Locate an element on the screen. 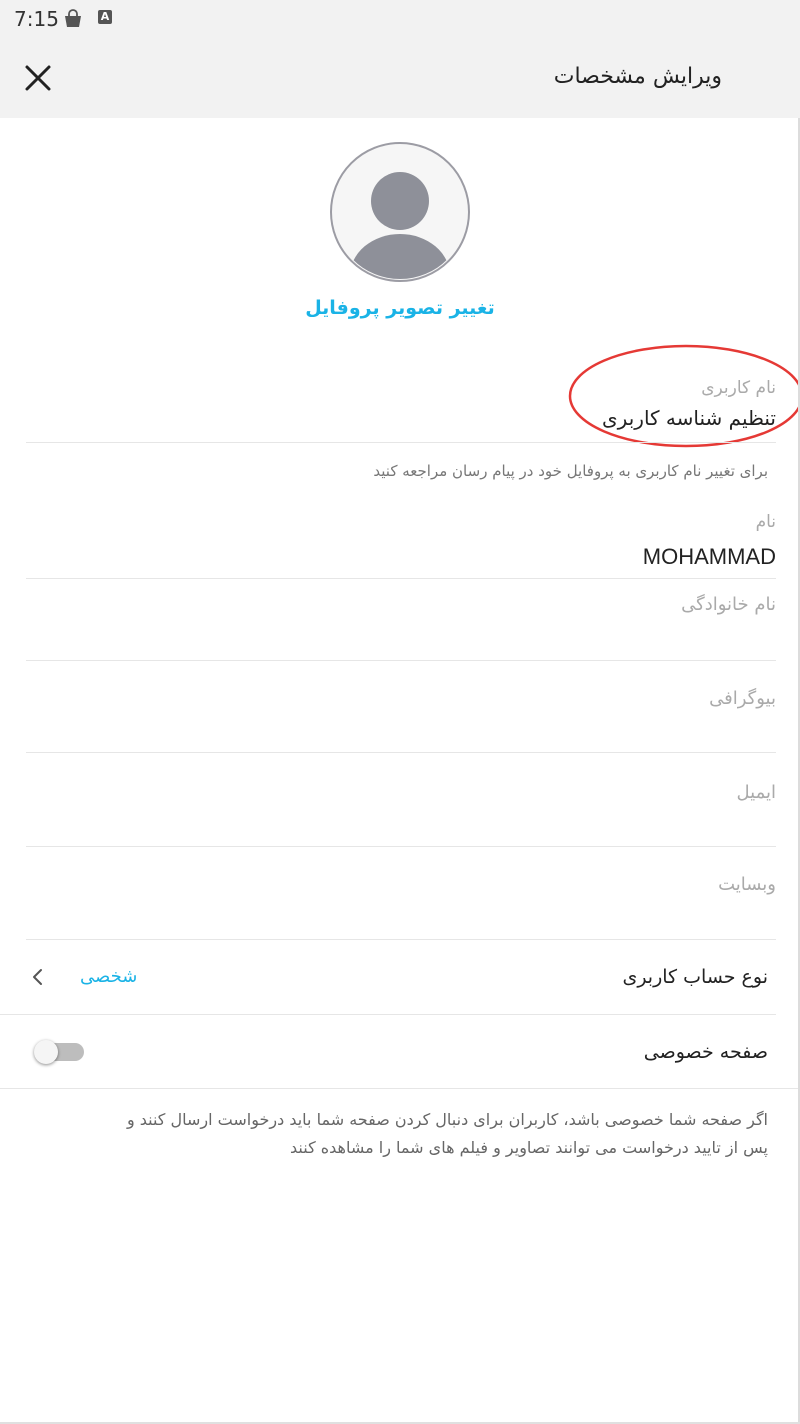 The image size is (800, 1424). email-placeholder: ایمیل is located at coordinates (756, 792).